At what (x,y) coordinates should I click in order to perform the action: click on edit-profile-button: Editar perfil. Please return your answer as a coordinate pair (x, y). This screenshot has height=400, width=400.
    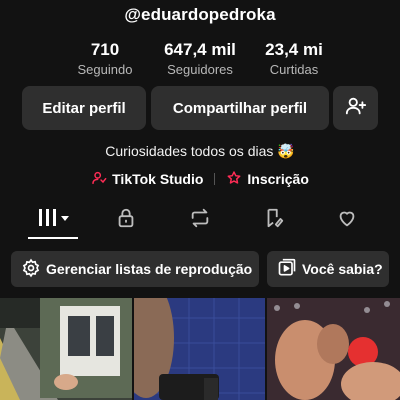
    Looking at the image, I should click on (84, 108).